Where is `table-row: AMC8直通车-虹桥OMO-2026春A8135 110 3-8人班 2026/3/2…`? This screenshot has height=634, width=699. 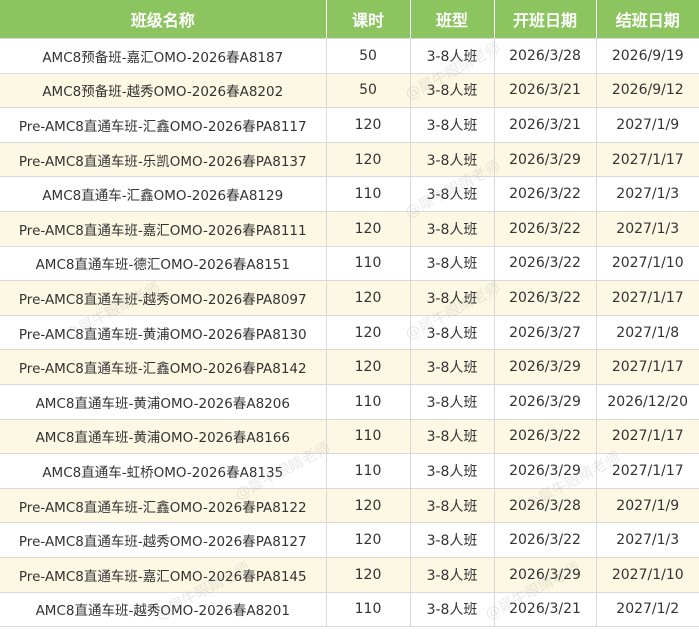
table-row: AMC8直通车-虹桥OMO-2026春A8135 110 3-8人班 2026/3/2… is located at coordinates (349, 471).